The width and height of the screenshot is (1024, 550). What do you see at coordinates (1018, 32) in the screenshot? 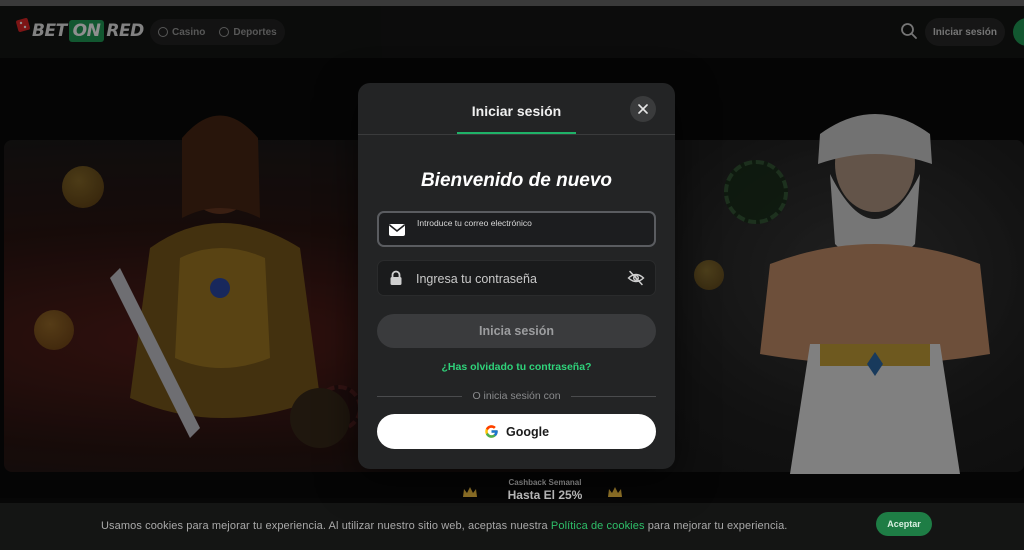
I see `header-register-button` at bounding box center [1018, 32].